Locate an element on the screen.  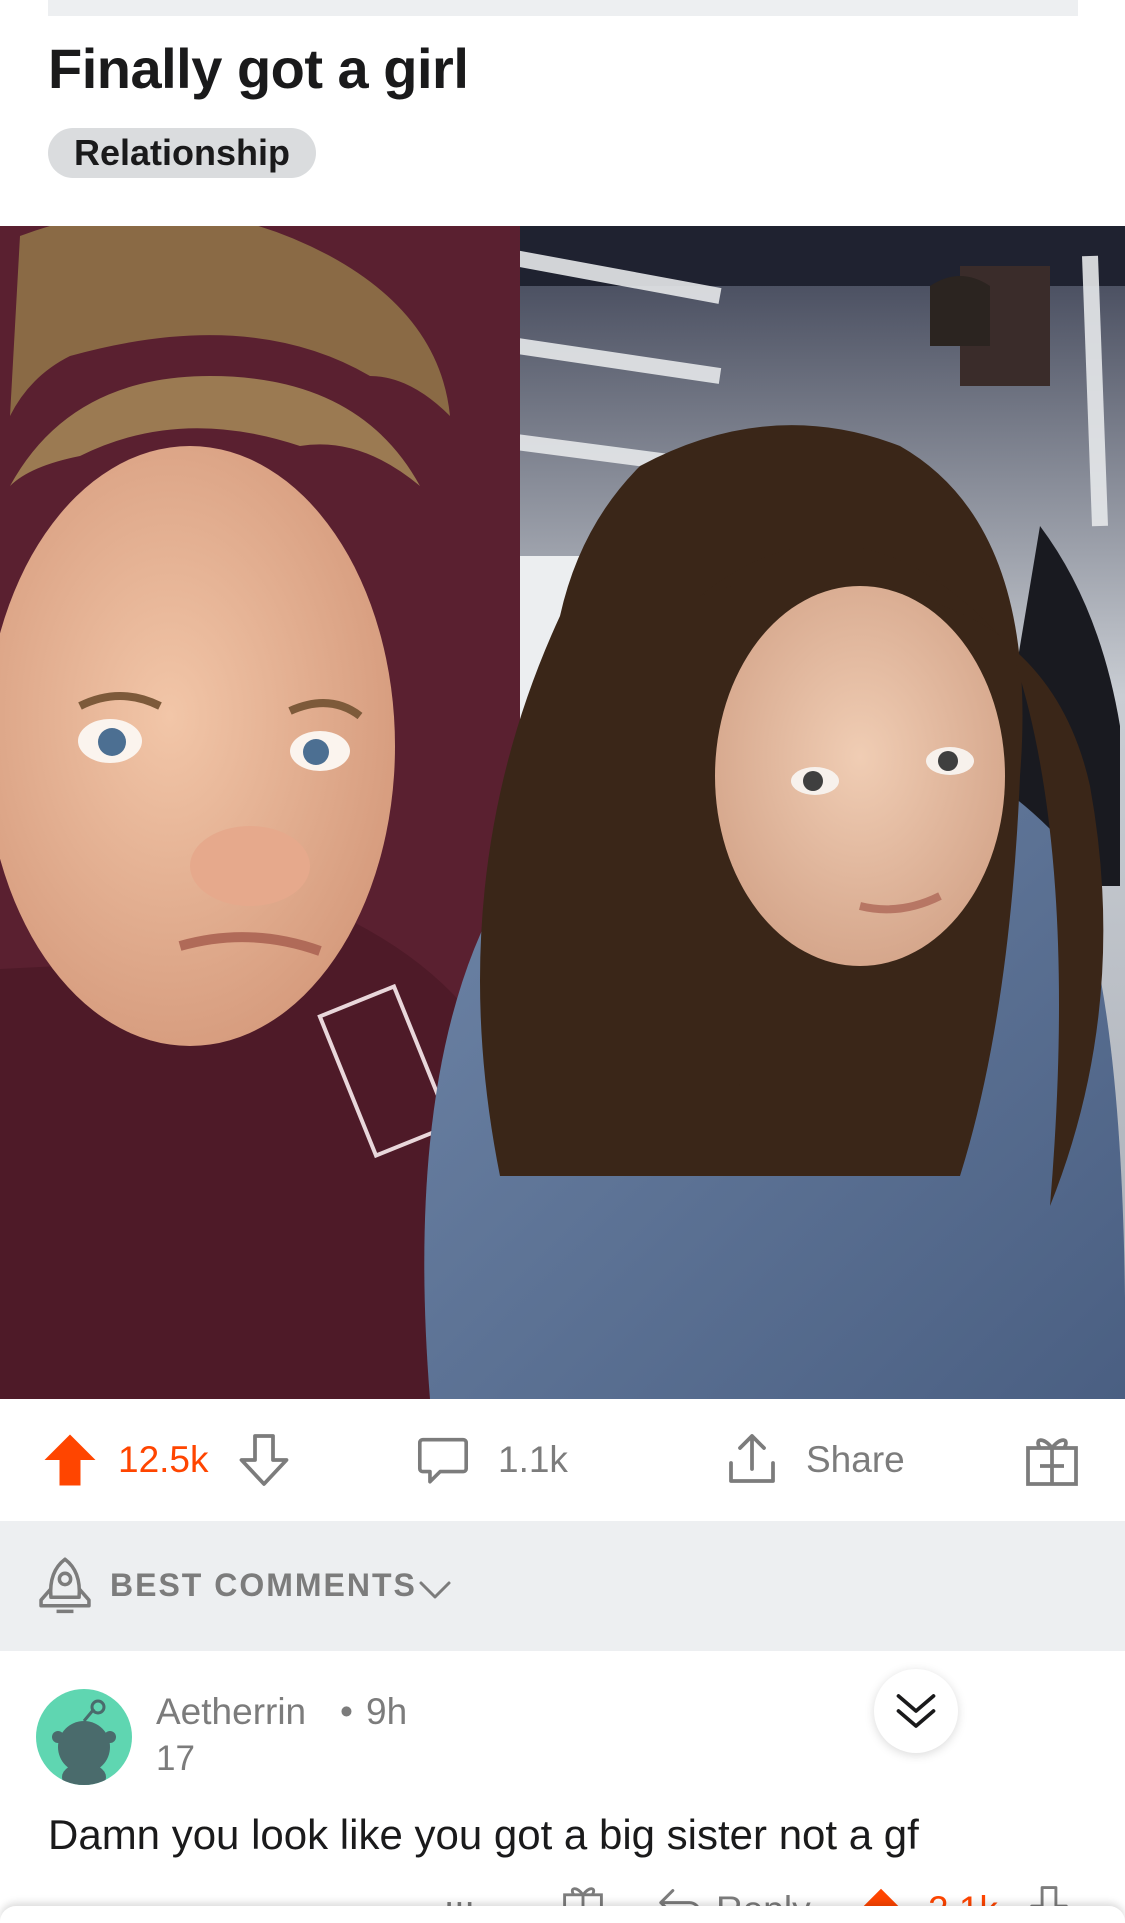
rocket-icon is located at coordinates (65, 1585).